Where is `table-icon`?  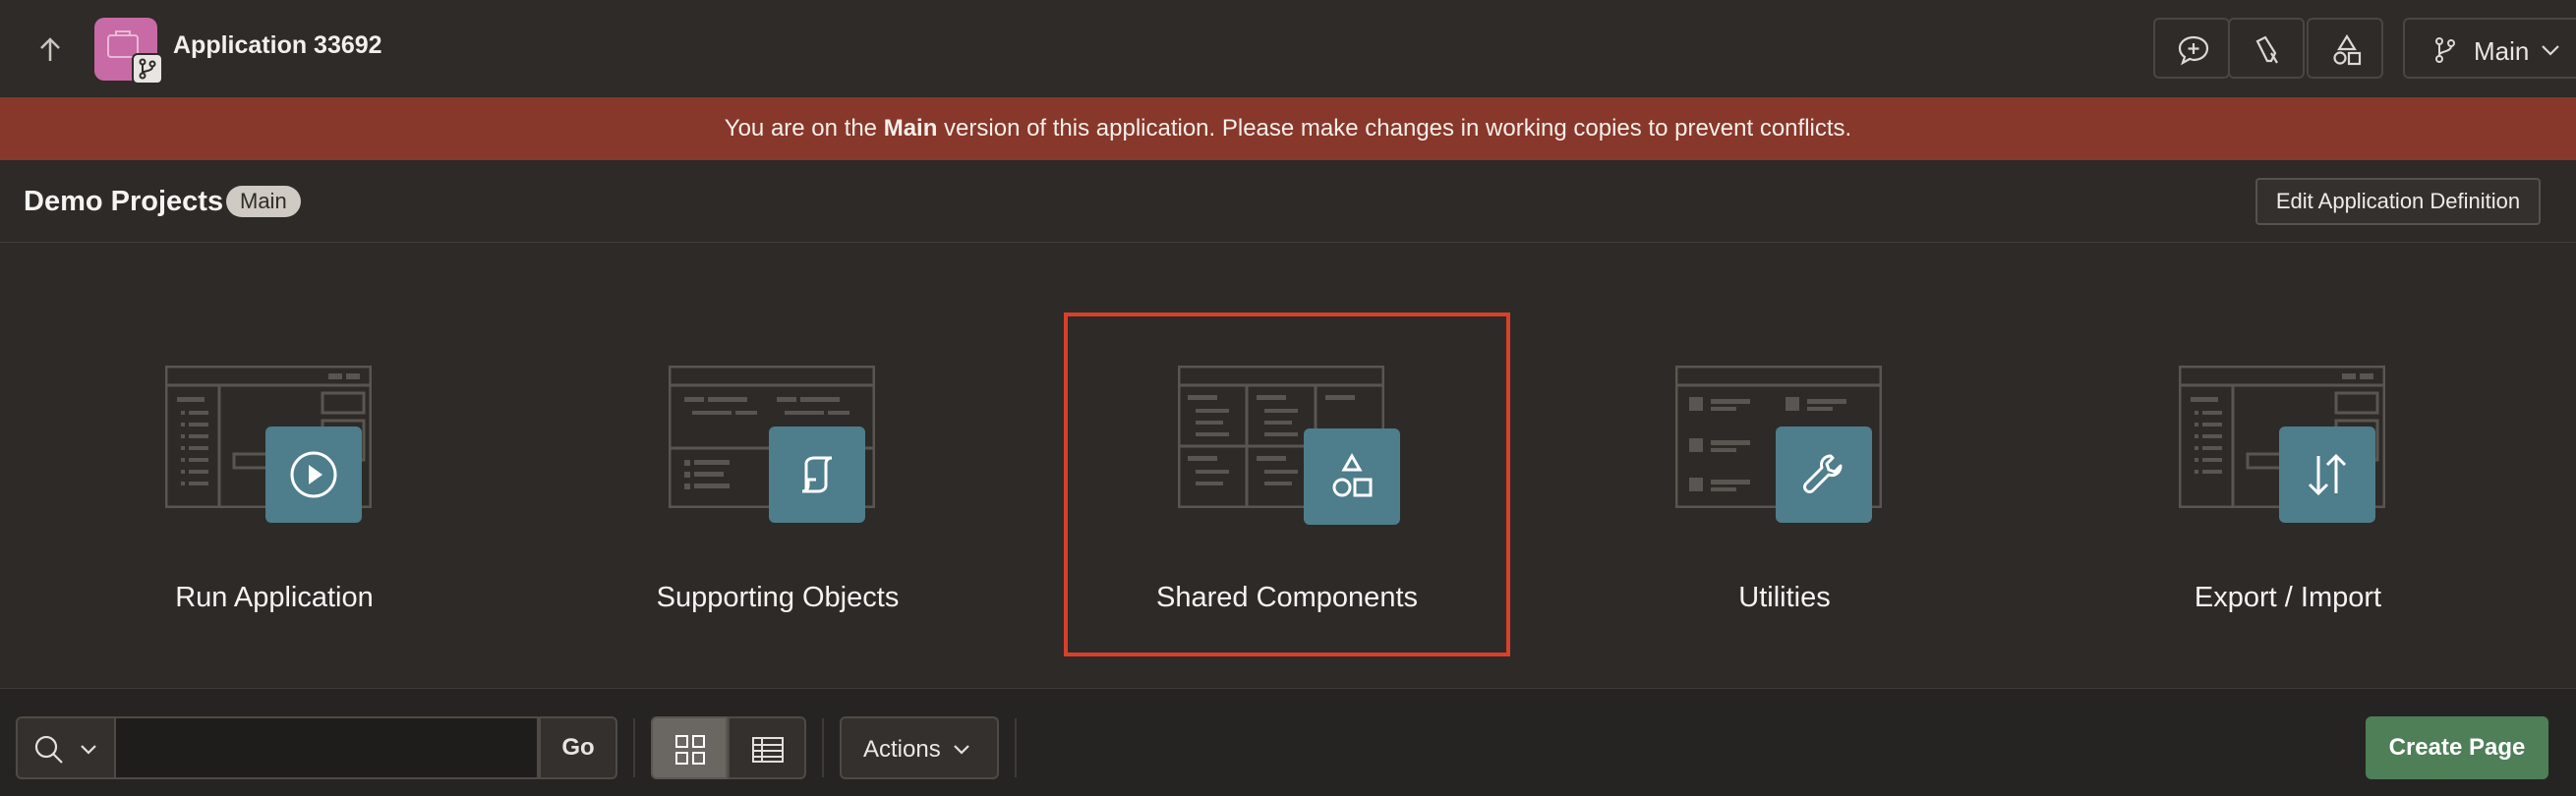
table-icon is located at coordinates (768, 750).